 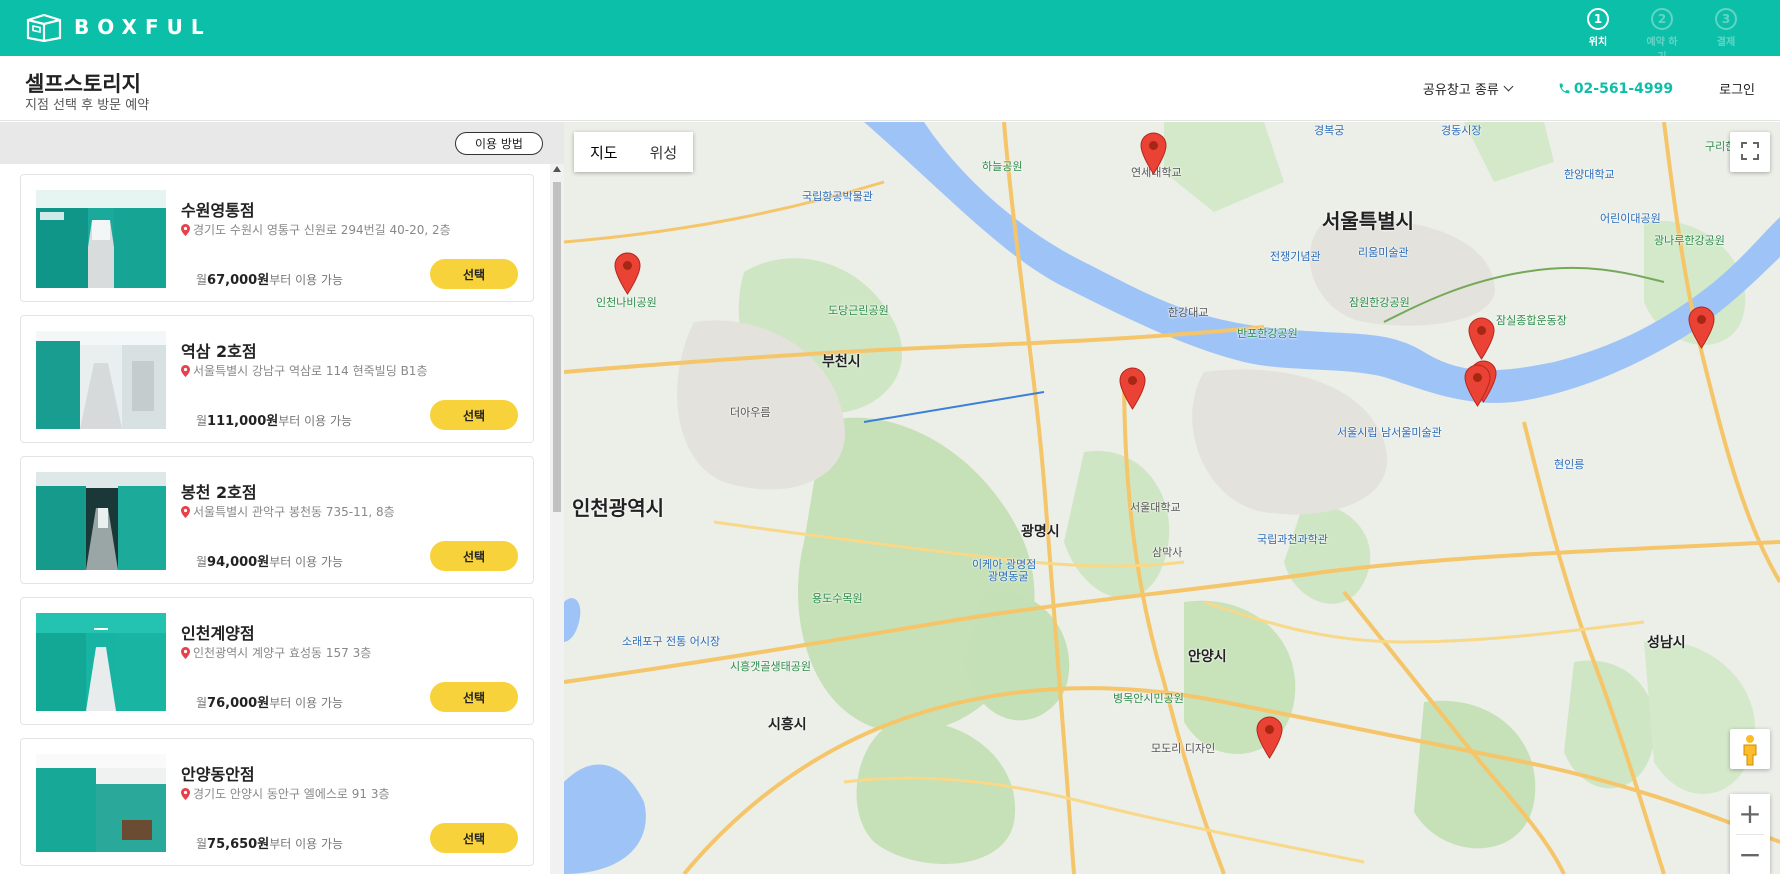 I want to click on zoom-out-button: −, so click(x=1750, y=854).